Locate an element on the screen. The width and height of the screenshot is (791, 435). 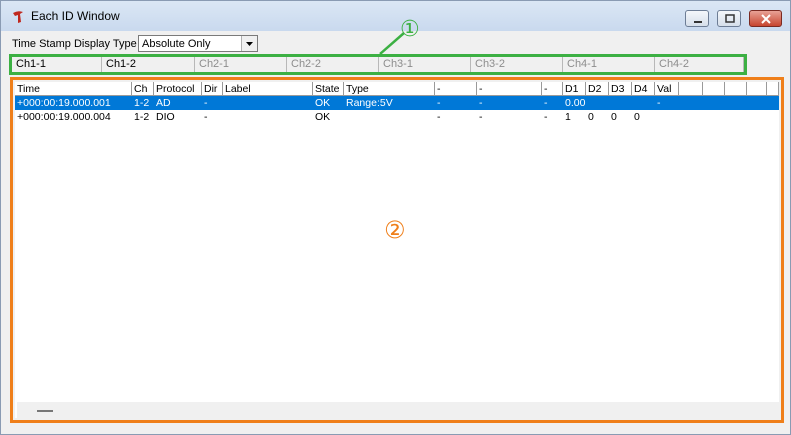
tab-ch1-1: Ch1-1 is located at coordinates (57, 64).